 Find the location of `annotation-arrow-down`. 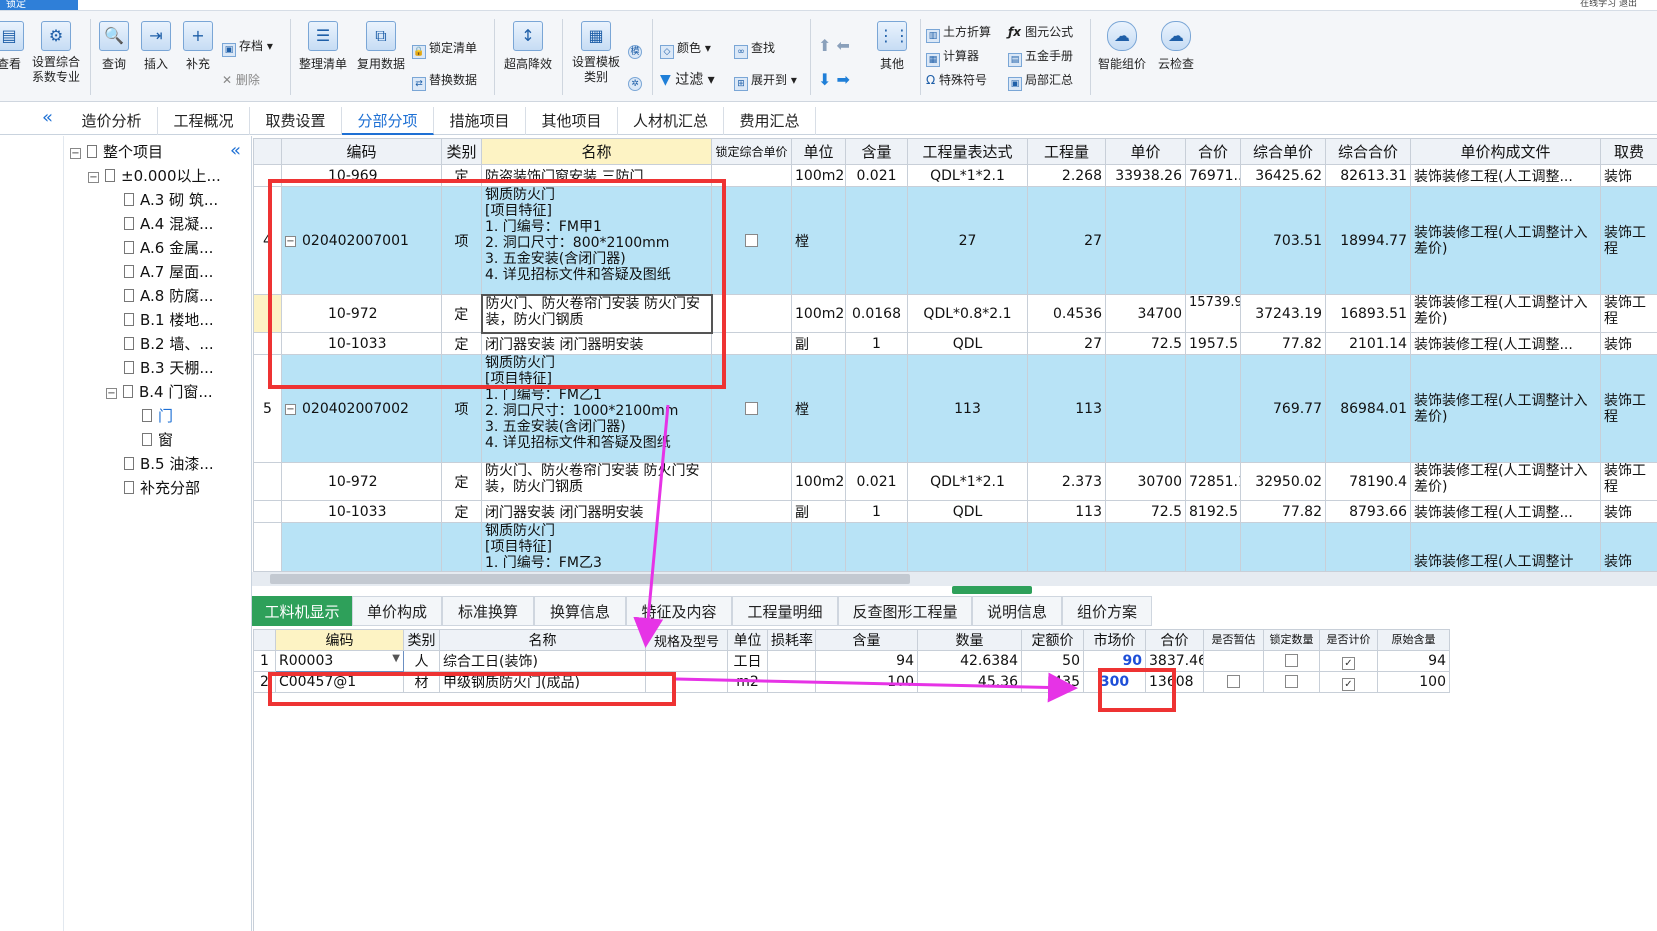

annotation-arrow-down is located at coordinates (651, 526).